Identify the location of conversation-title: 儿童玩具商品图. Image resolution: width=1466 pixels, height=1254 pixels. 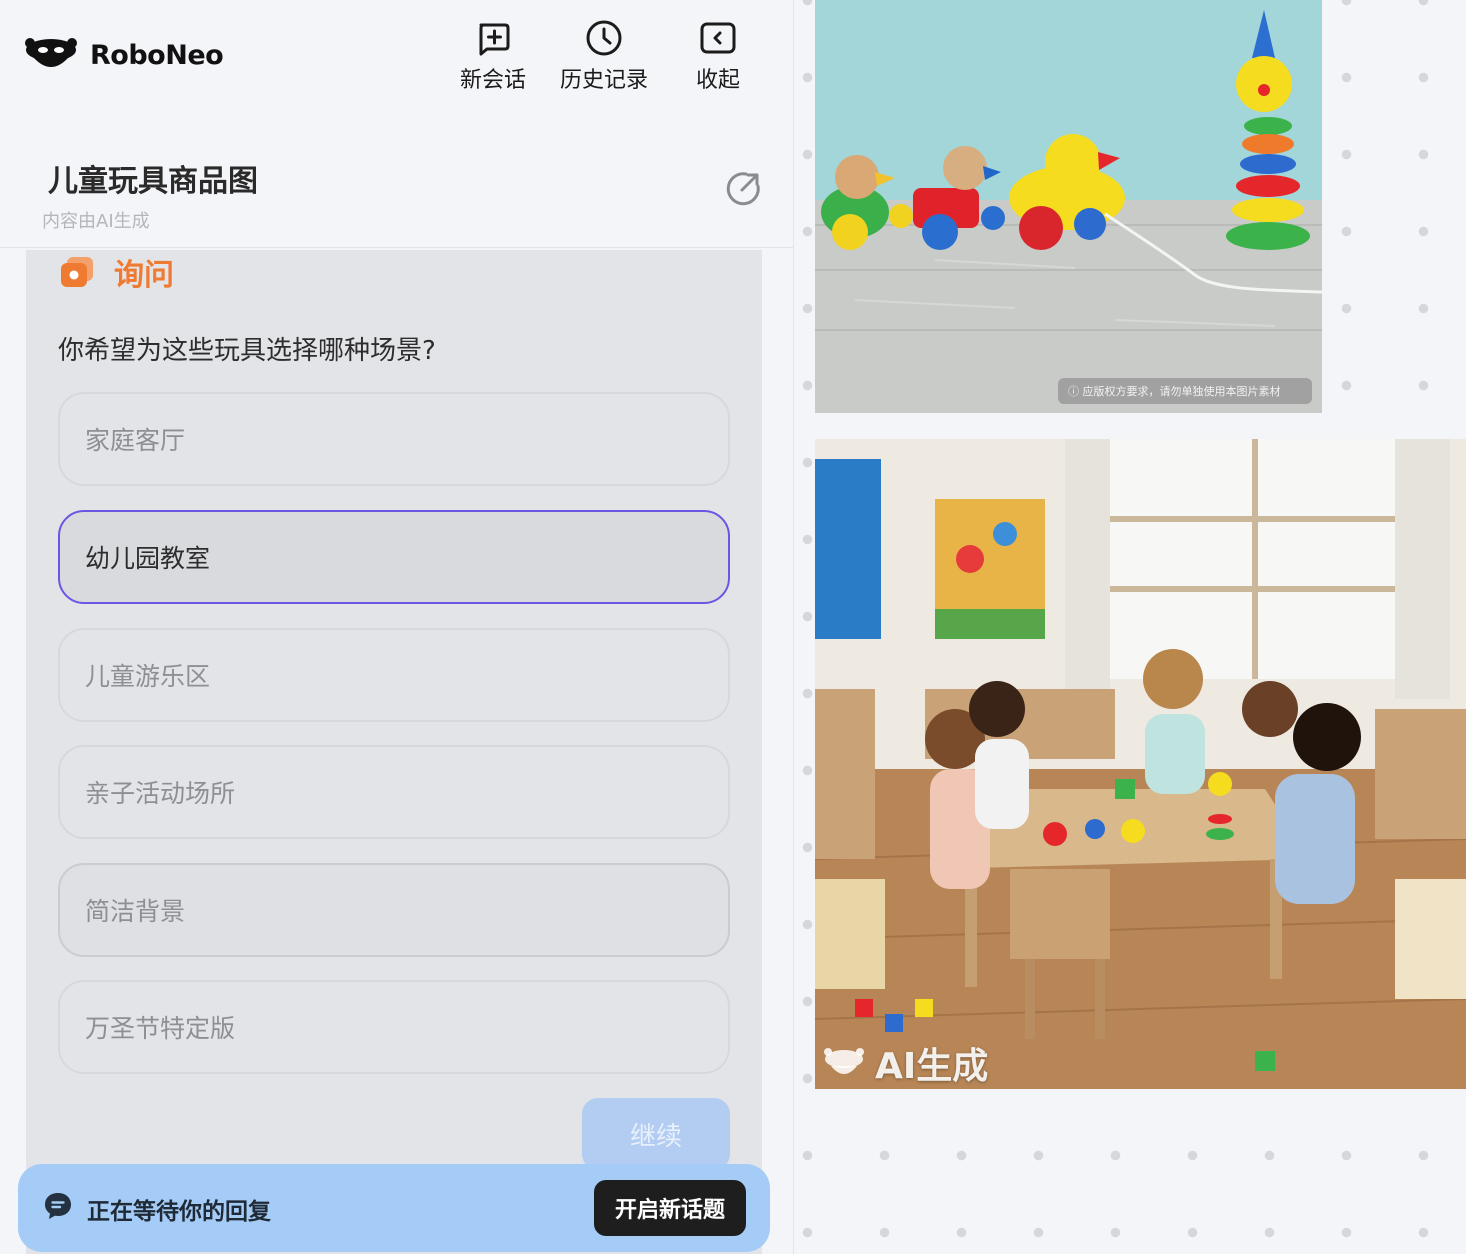
(153, 181).